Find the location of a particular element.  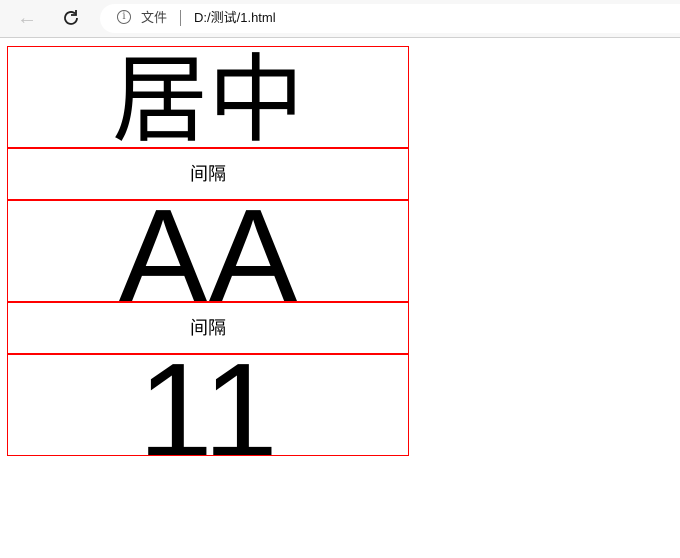

arrow-left-icon: ← is located at coordinates (27, 18).